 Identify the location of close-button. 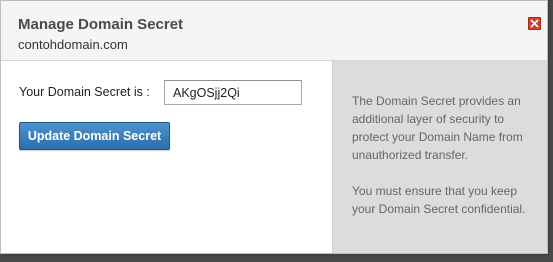
(534, 23).